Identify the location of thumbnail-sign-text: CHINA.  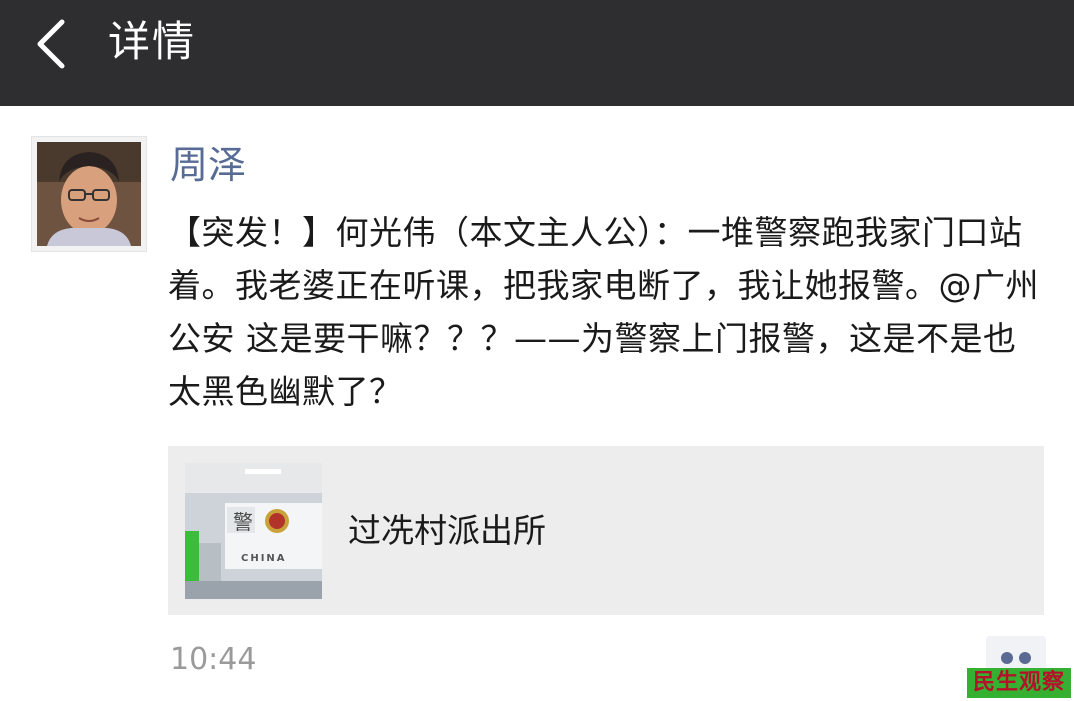
(264, 558).